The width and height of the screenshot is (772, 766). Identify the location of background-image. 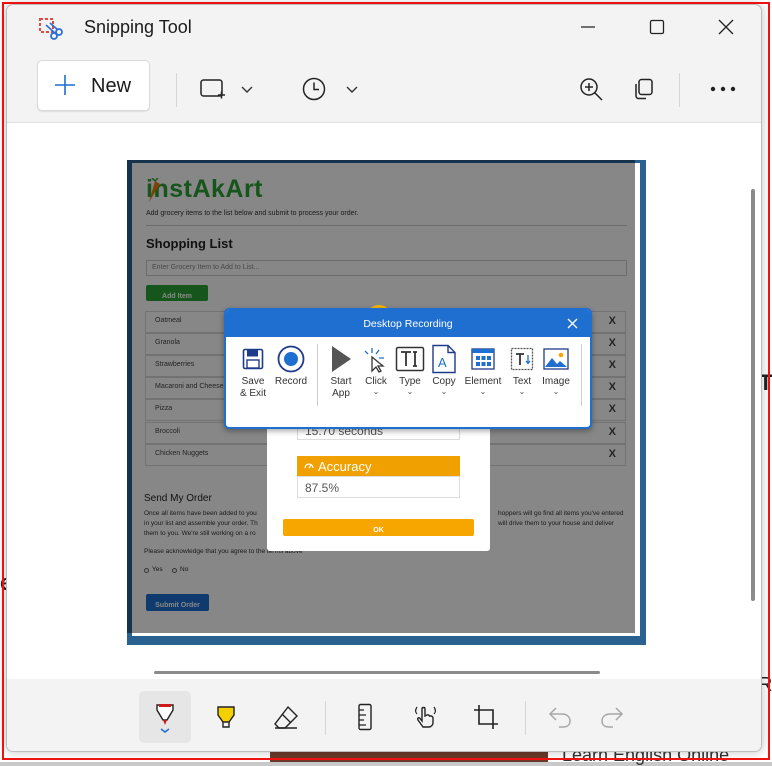
(409, 757).